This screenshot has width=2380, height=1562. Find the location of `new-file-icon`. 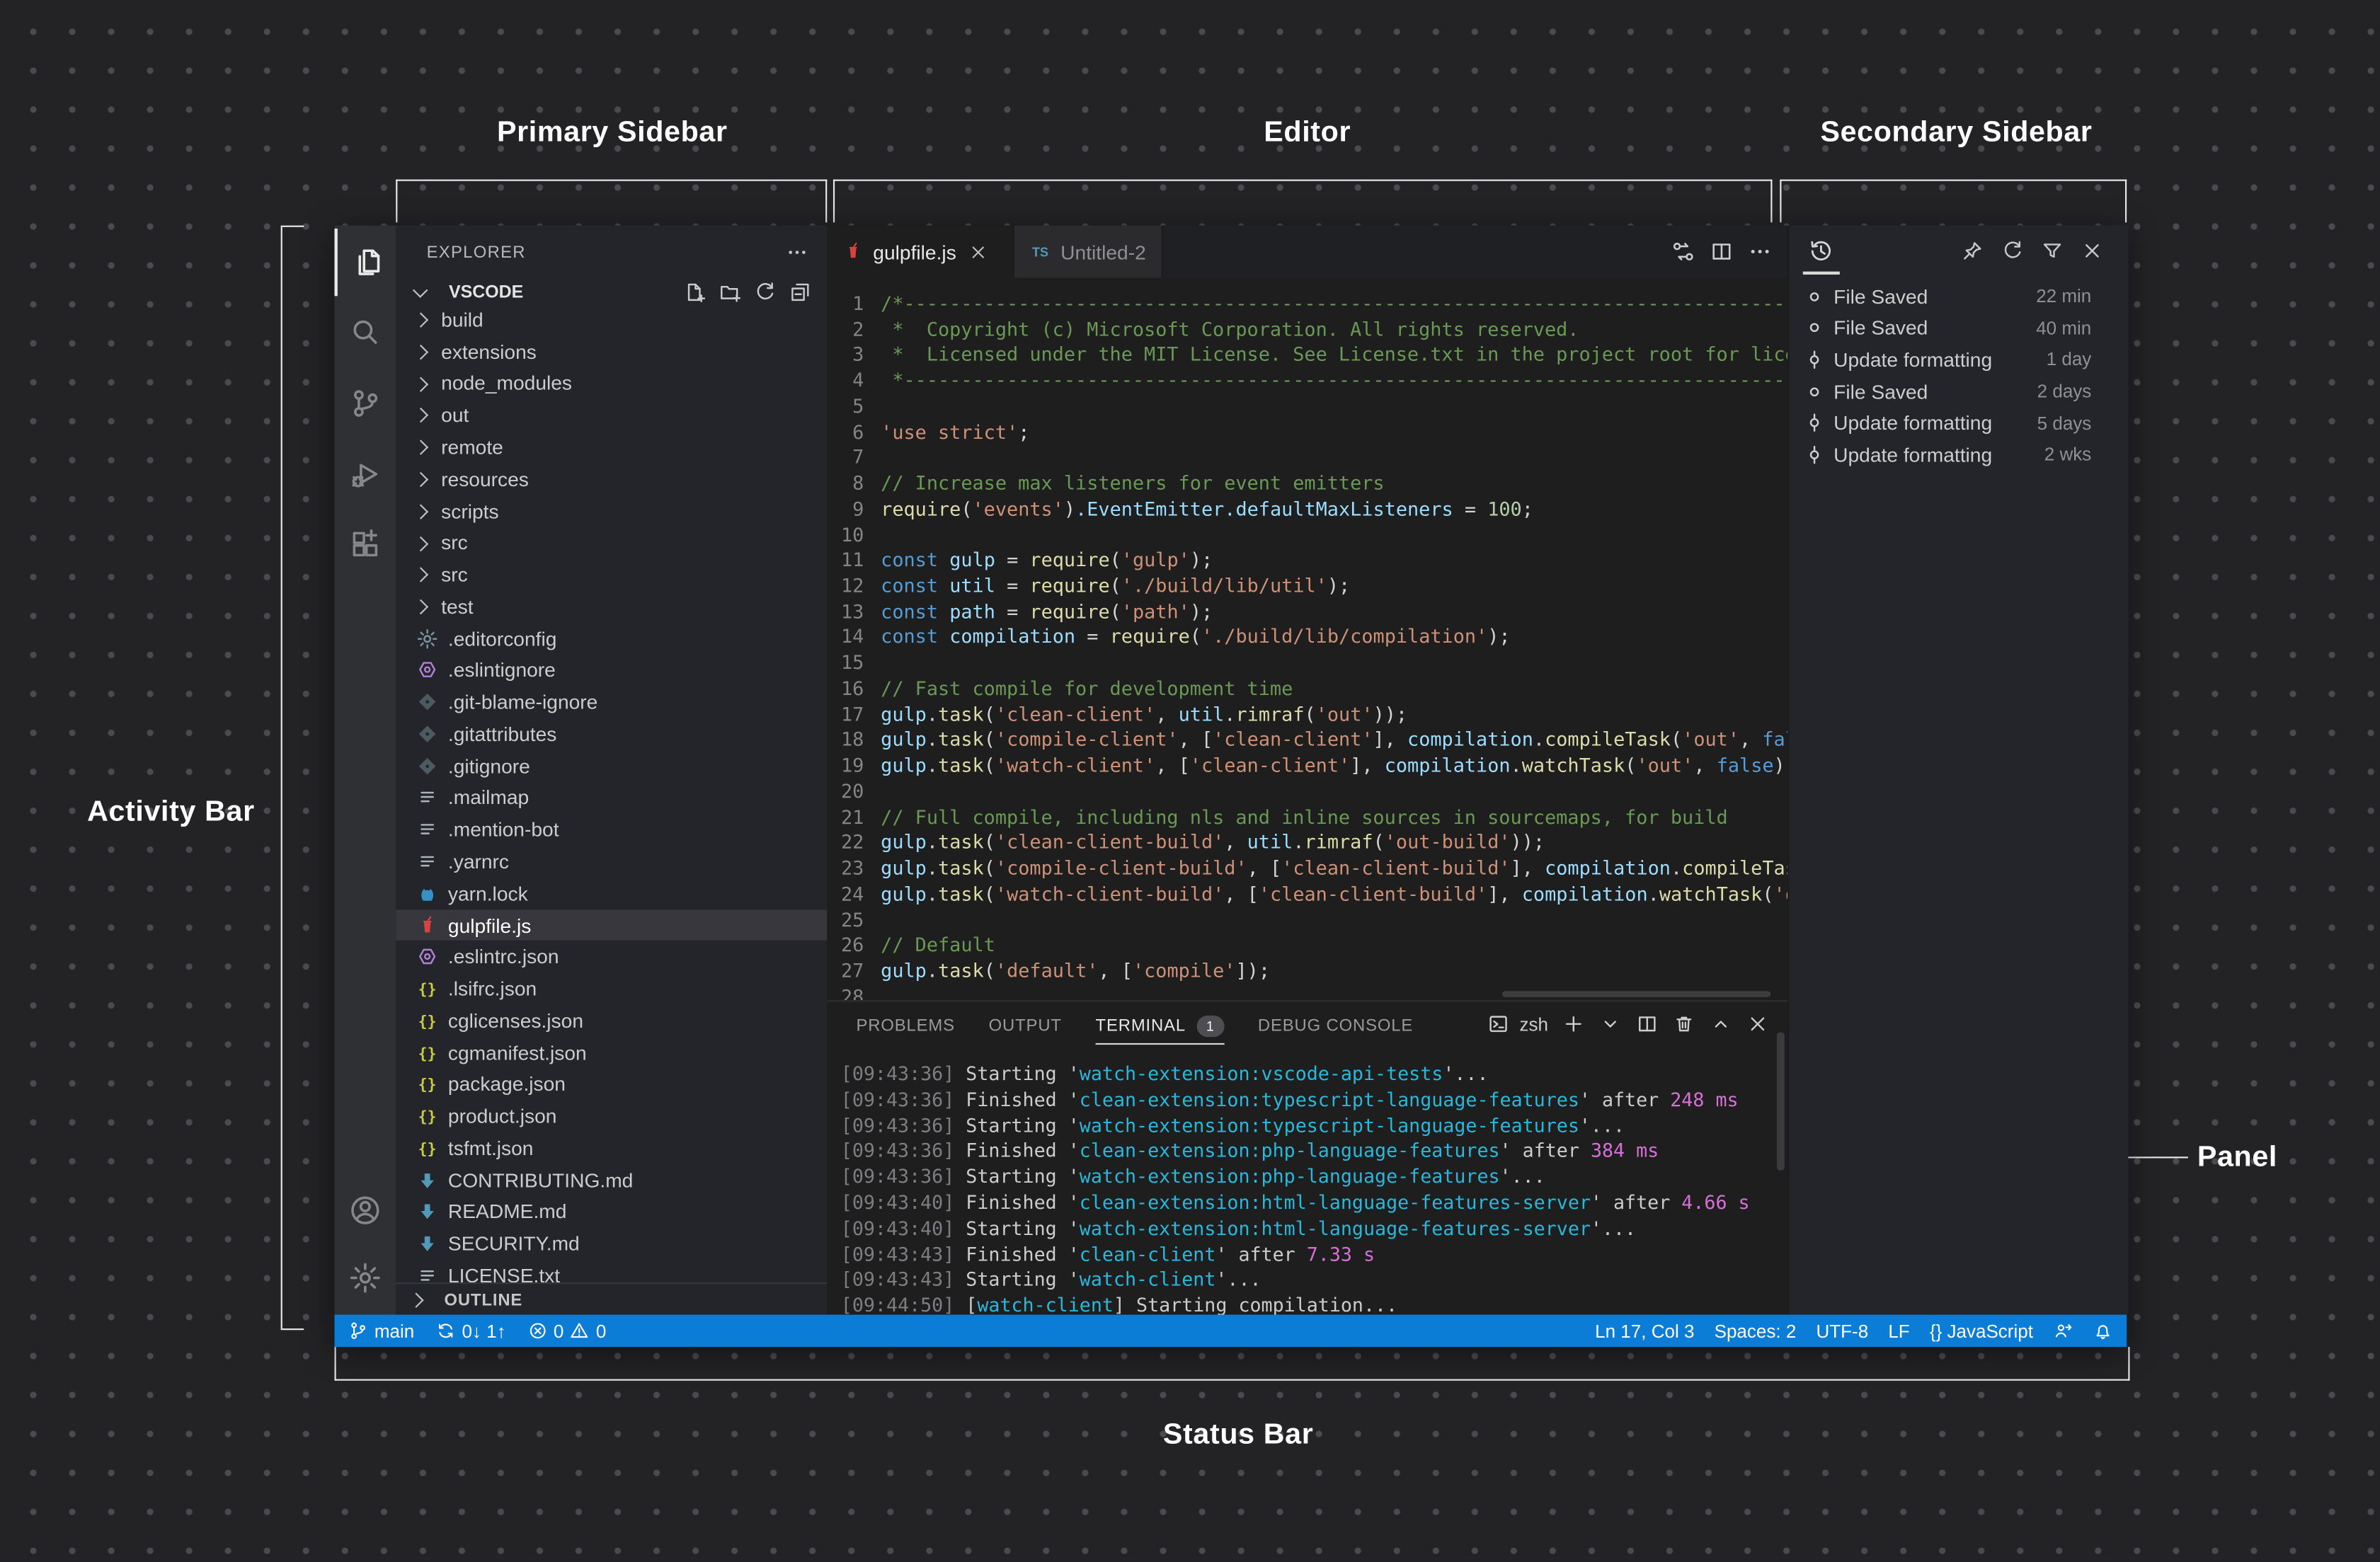

new-file-icon is located at coordinates (695, 292).